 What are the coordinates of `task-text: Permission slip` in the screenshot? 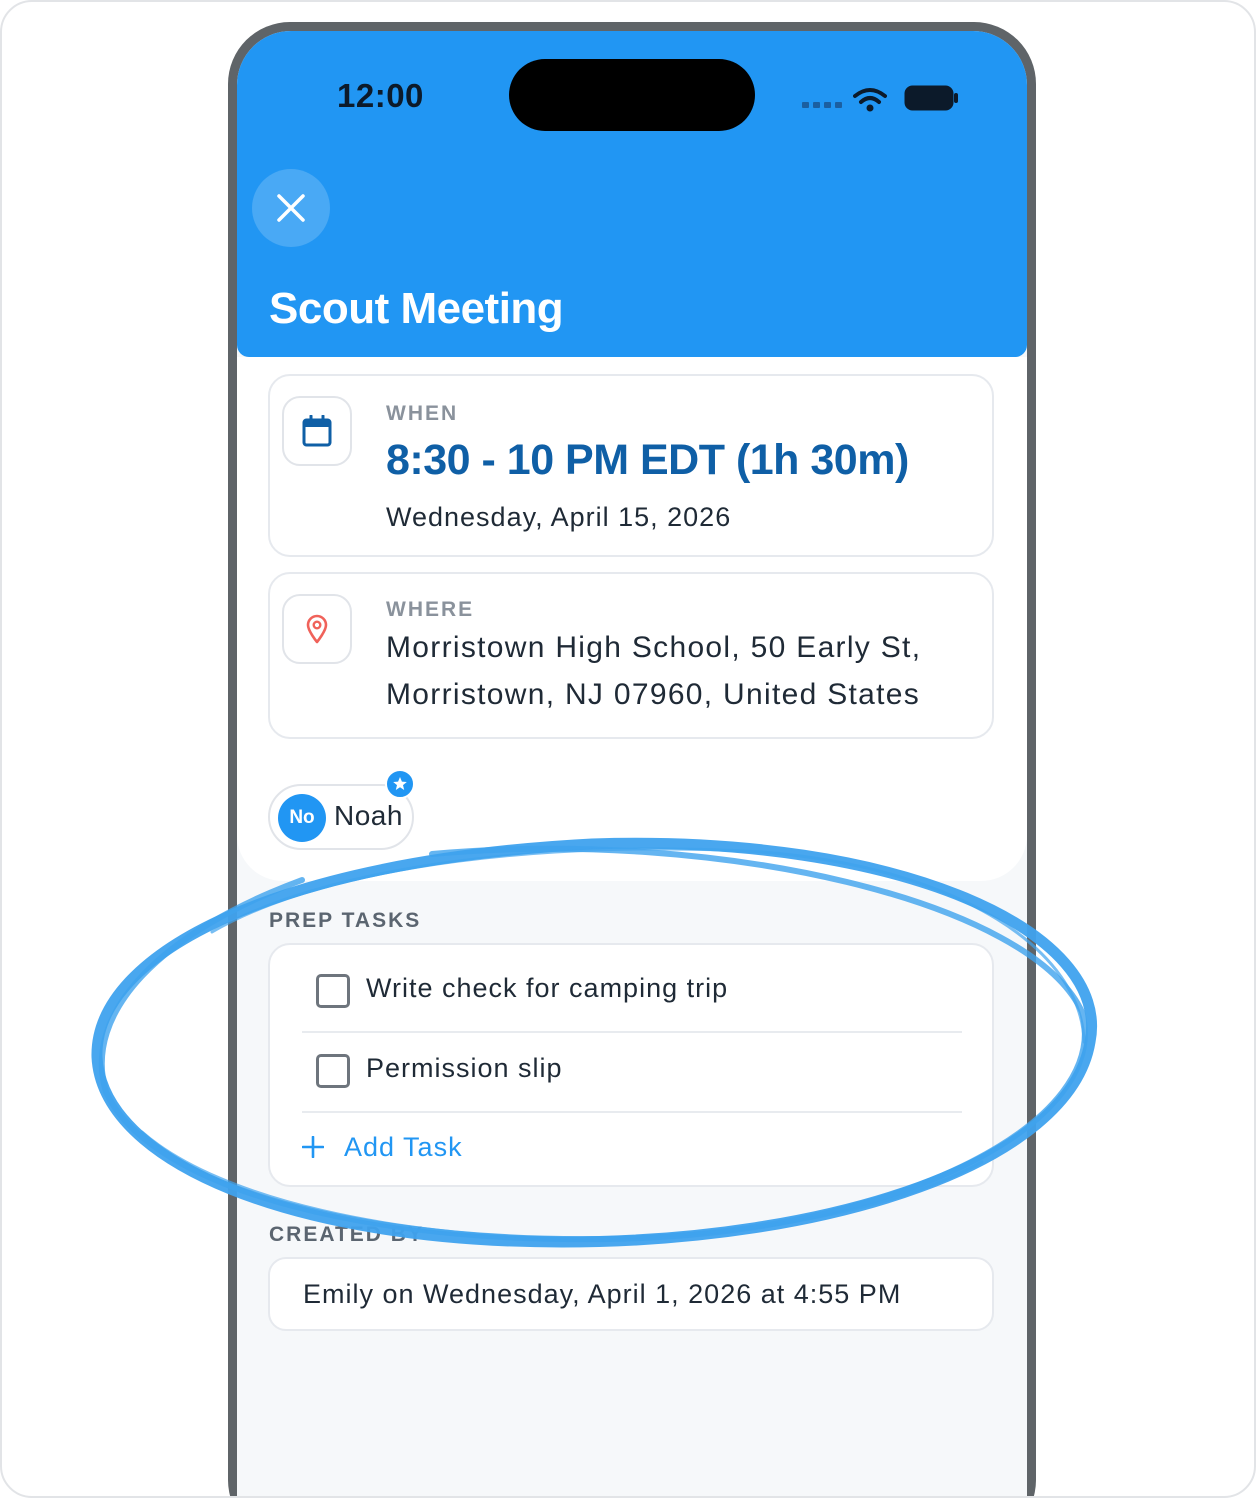 It's located at (464, 1068).